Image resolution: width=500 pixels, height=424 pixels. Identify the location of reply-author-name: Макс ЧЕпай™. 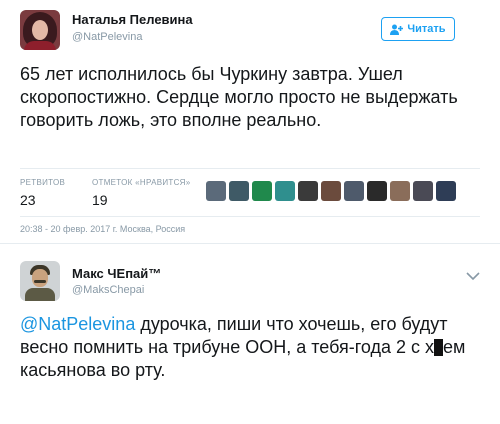
(116, 273).